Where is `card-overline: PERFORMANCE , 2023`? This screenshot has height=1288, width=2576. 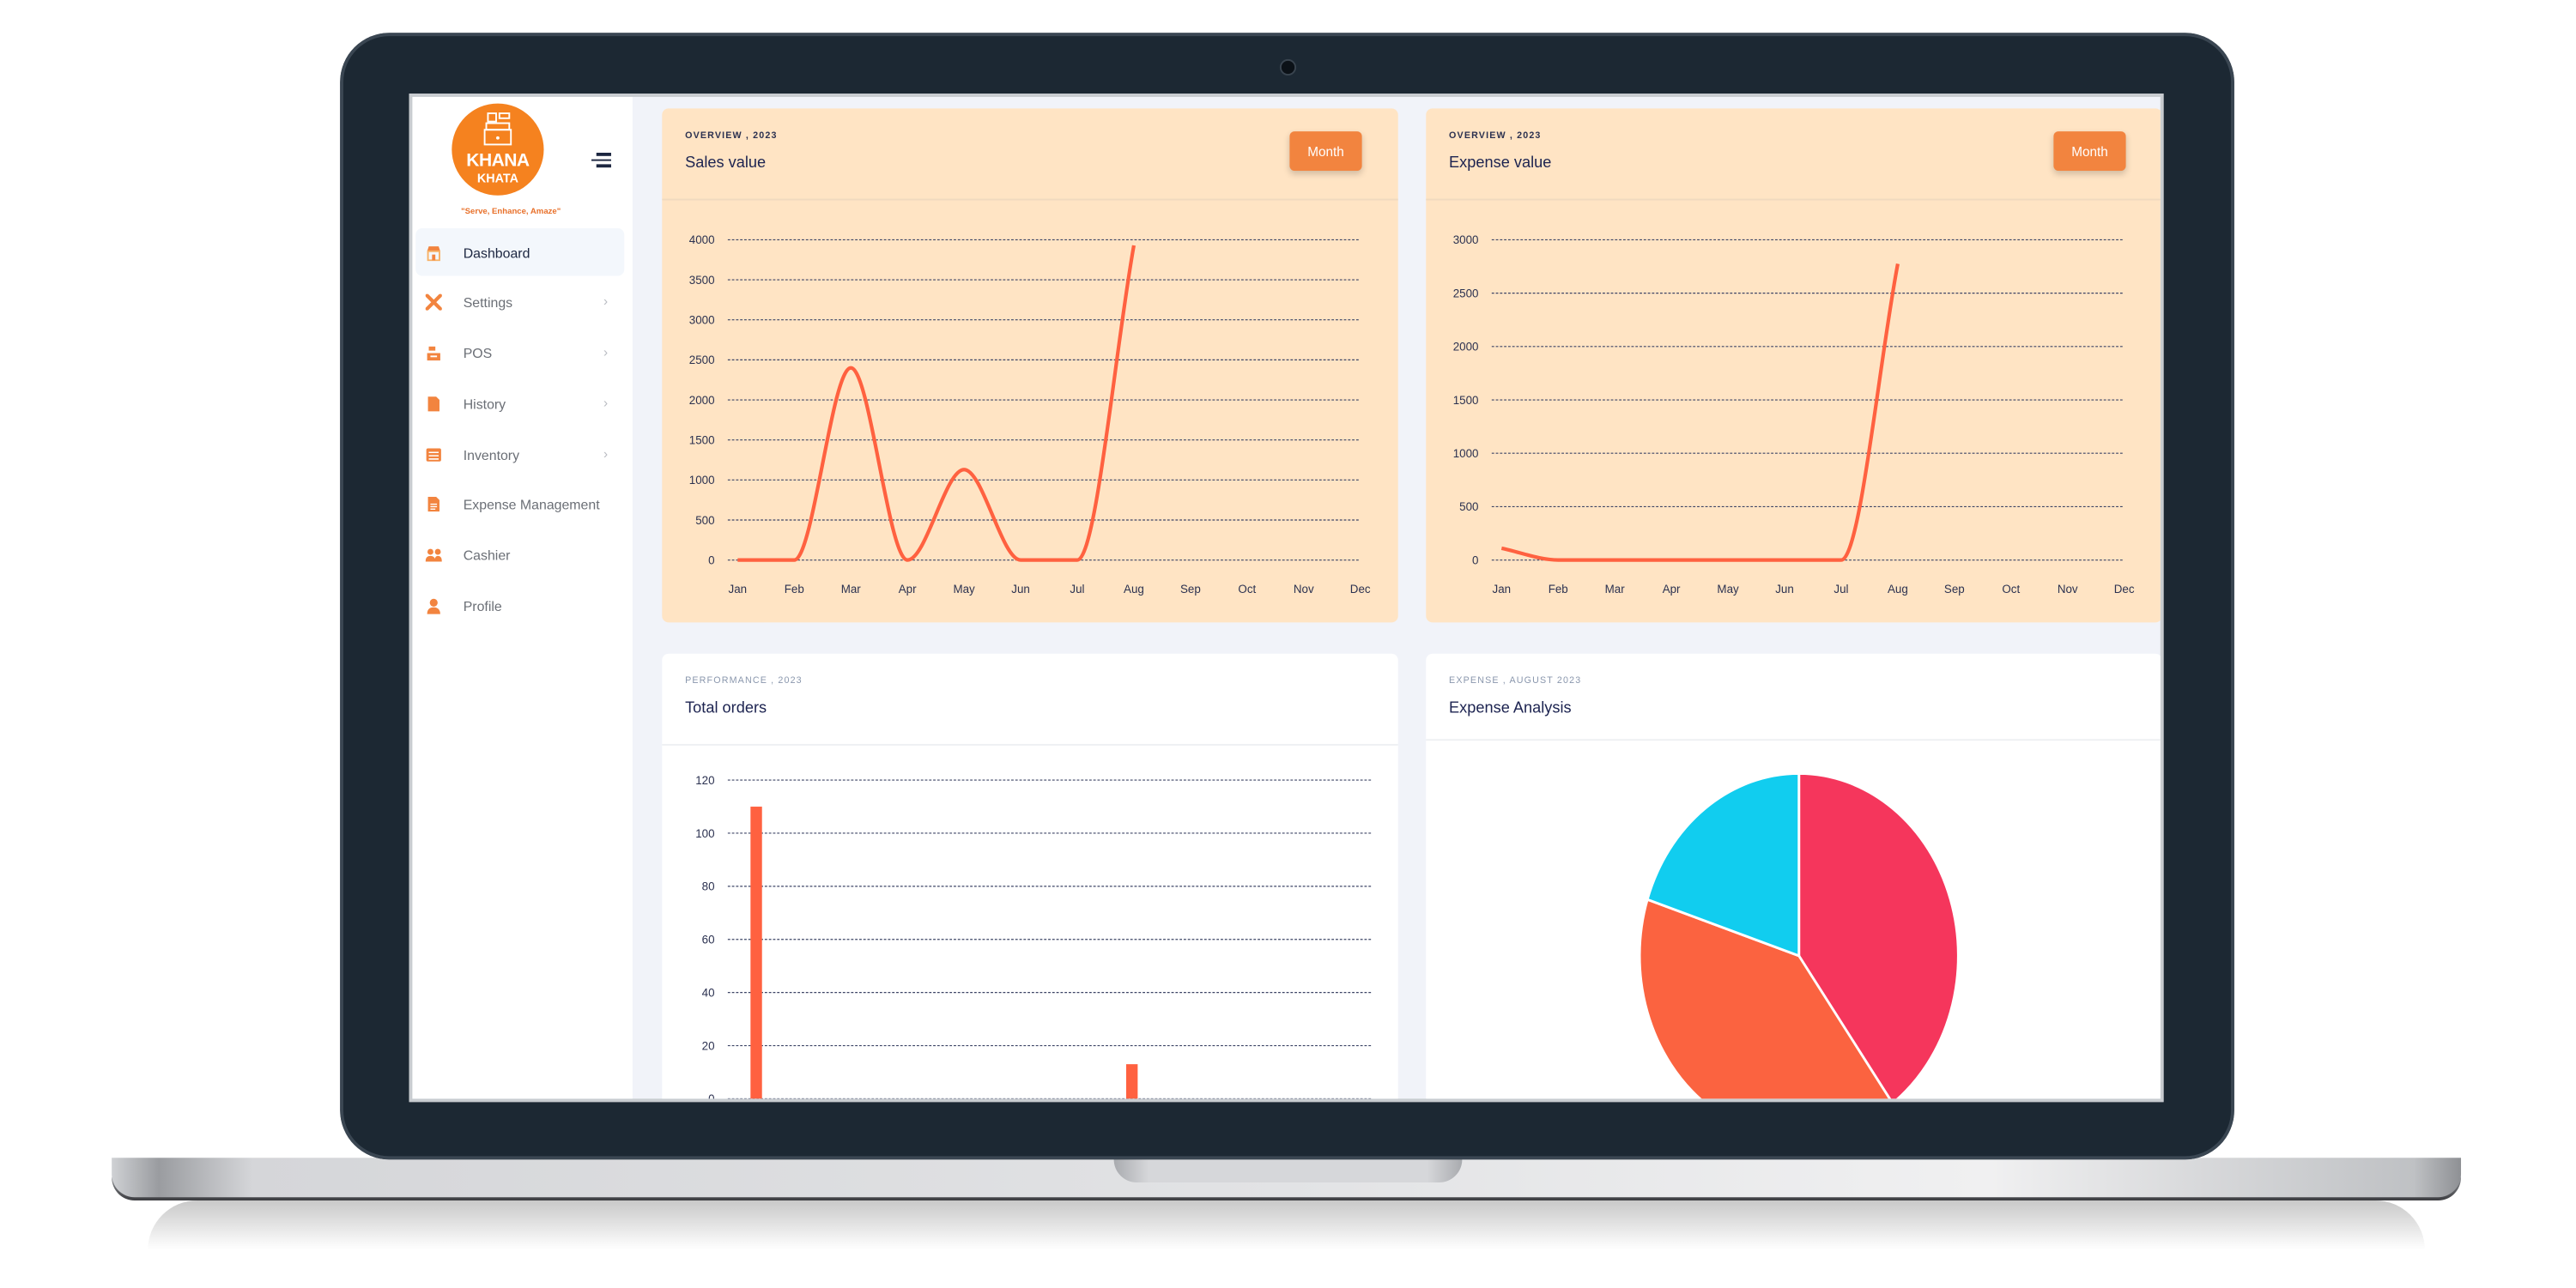
card-overline: PERFORMANCE , 2023 is located at coordinates (744, 681).